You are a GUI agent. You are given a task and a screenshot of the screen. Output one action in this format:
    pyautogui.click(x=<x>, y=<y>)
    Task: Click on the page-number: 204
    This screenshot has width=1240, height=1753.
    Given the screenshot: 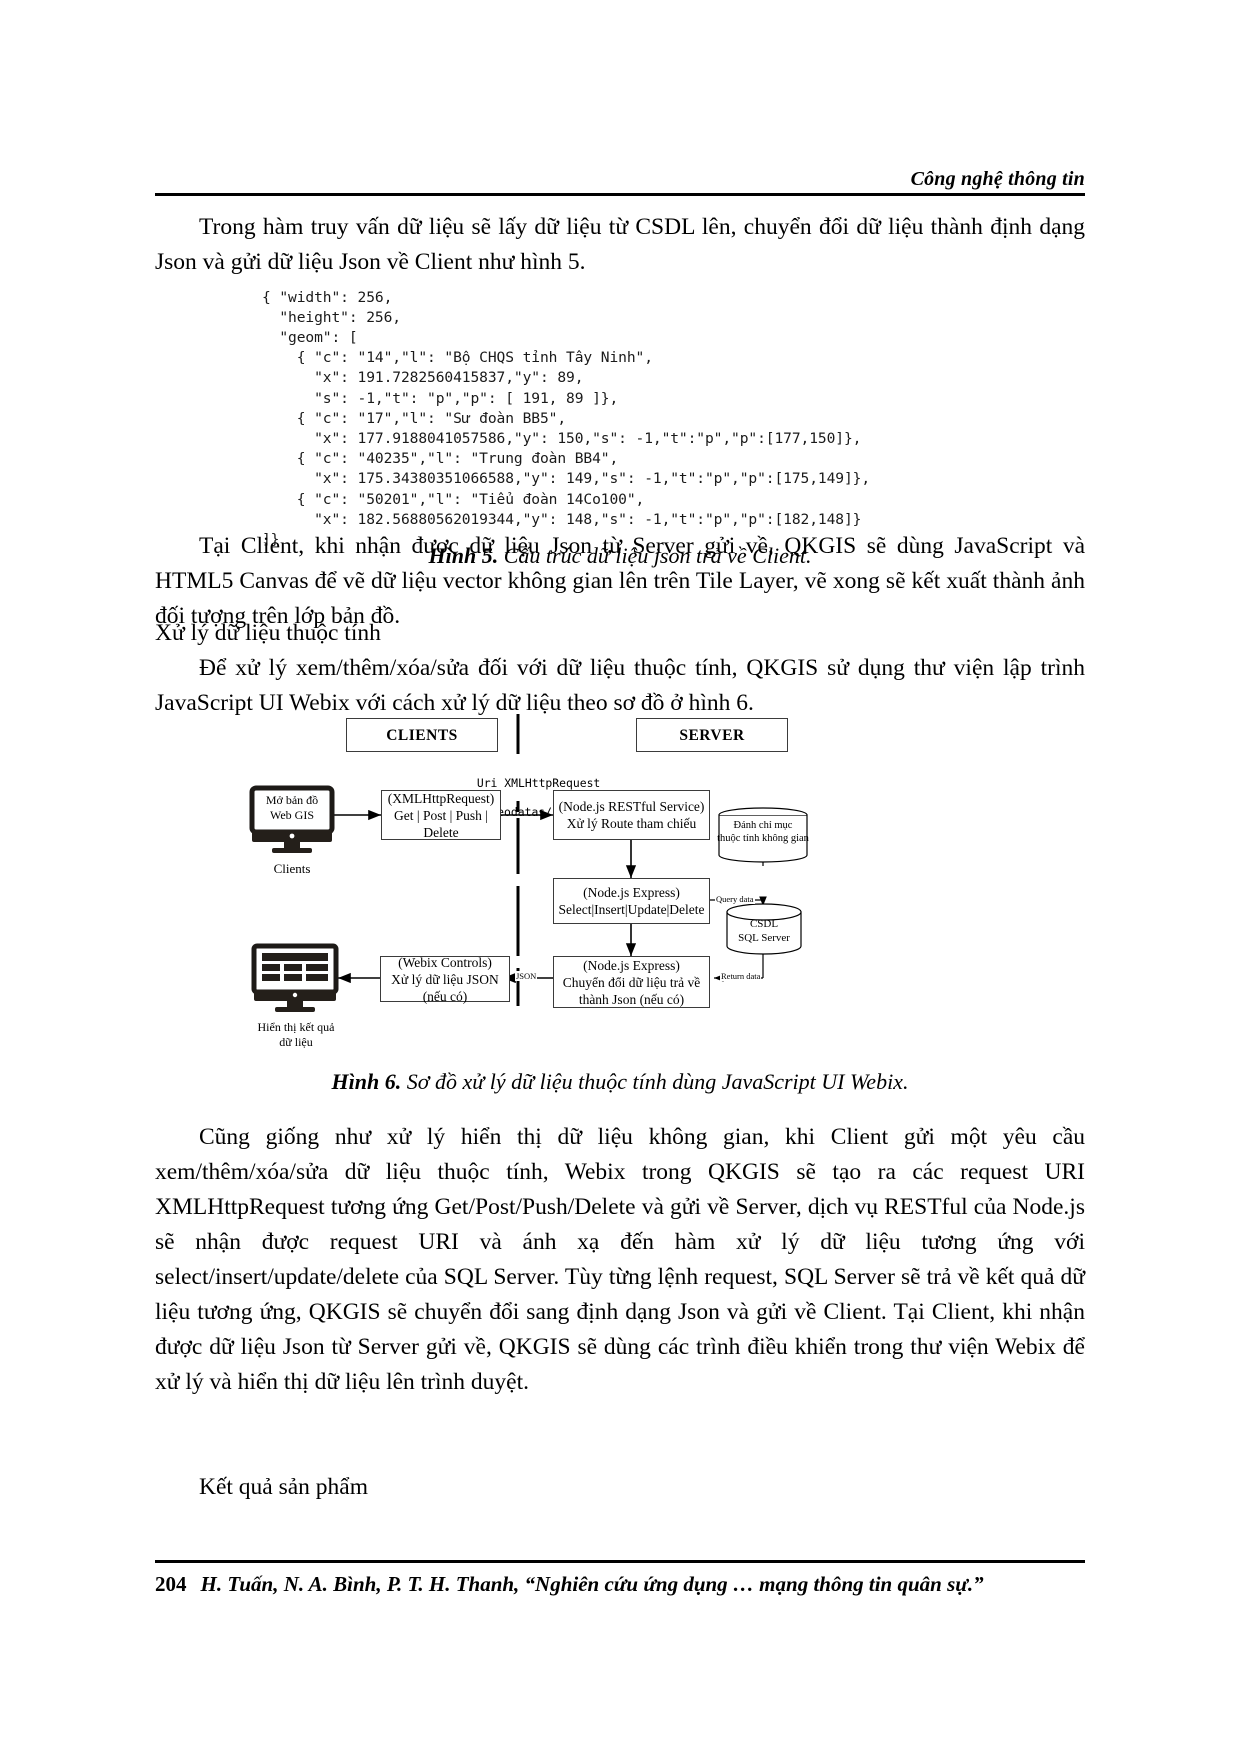 What is the action you would take?
    pyautogui.click(x=171, y=1584)
    